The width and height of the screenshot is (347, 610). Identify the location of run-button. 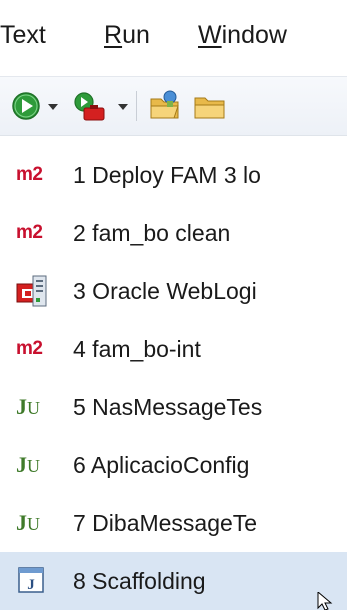
(27, 106).